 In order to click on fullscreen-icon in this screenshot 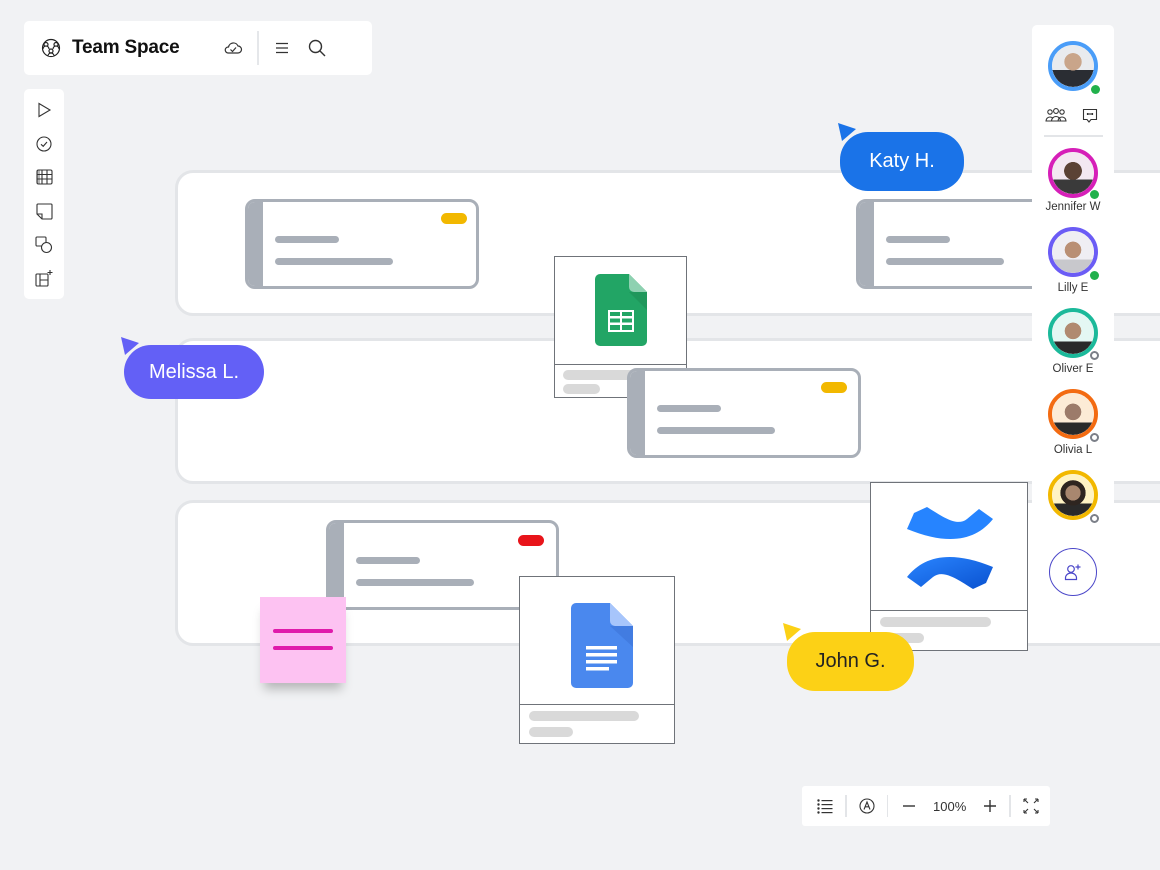, I will do `click(1031, 806)`.